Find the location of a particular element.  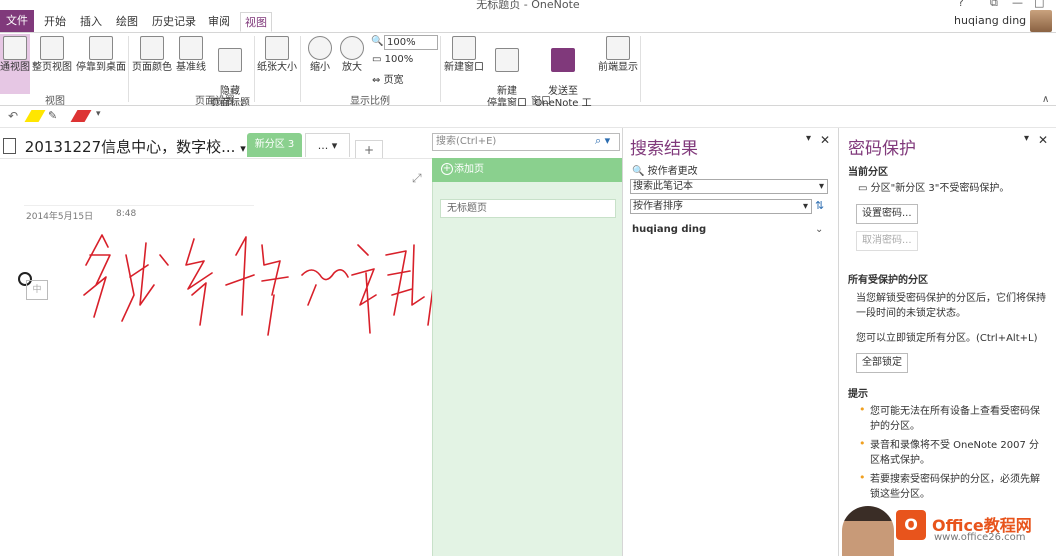

pen-icon: ✎ is located at coordinates (52, 115).